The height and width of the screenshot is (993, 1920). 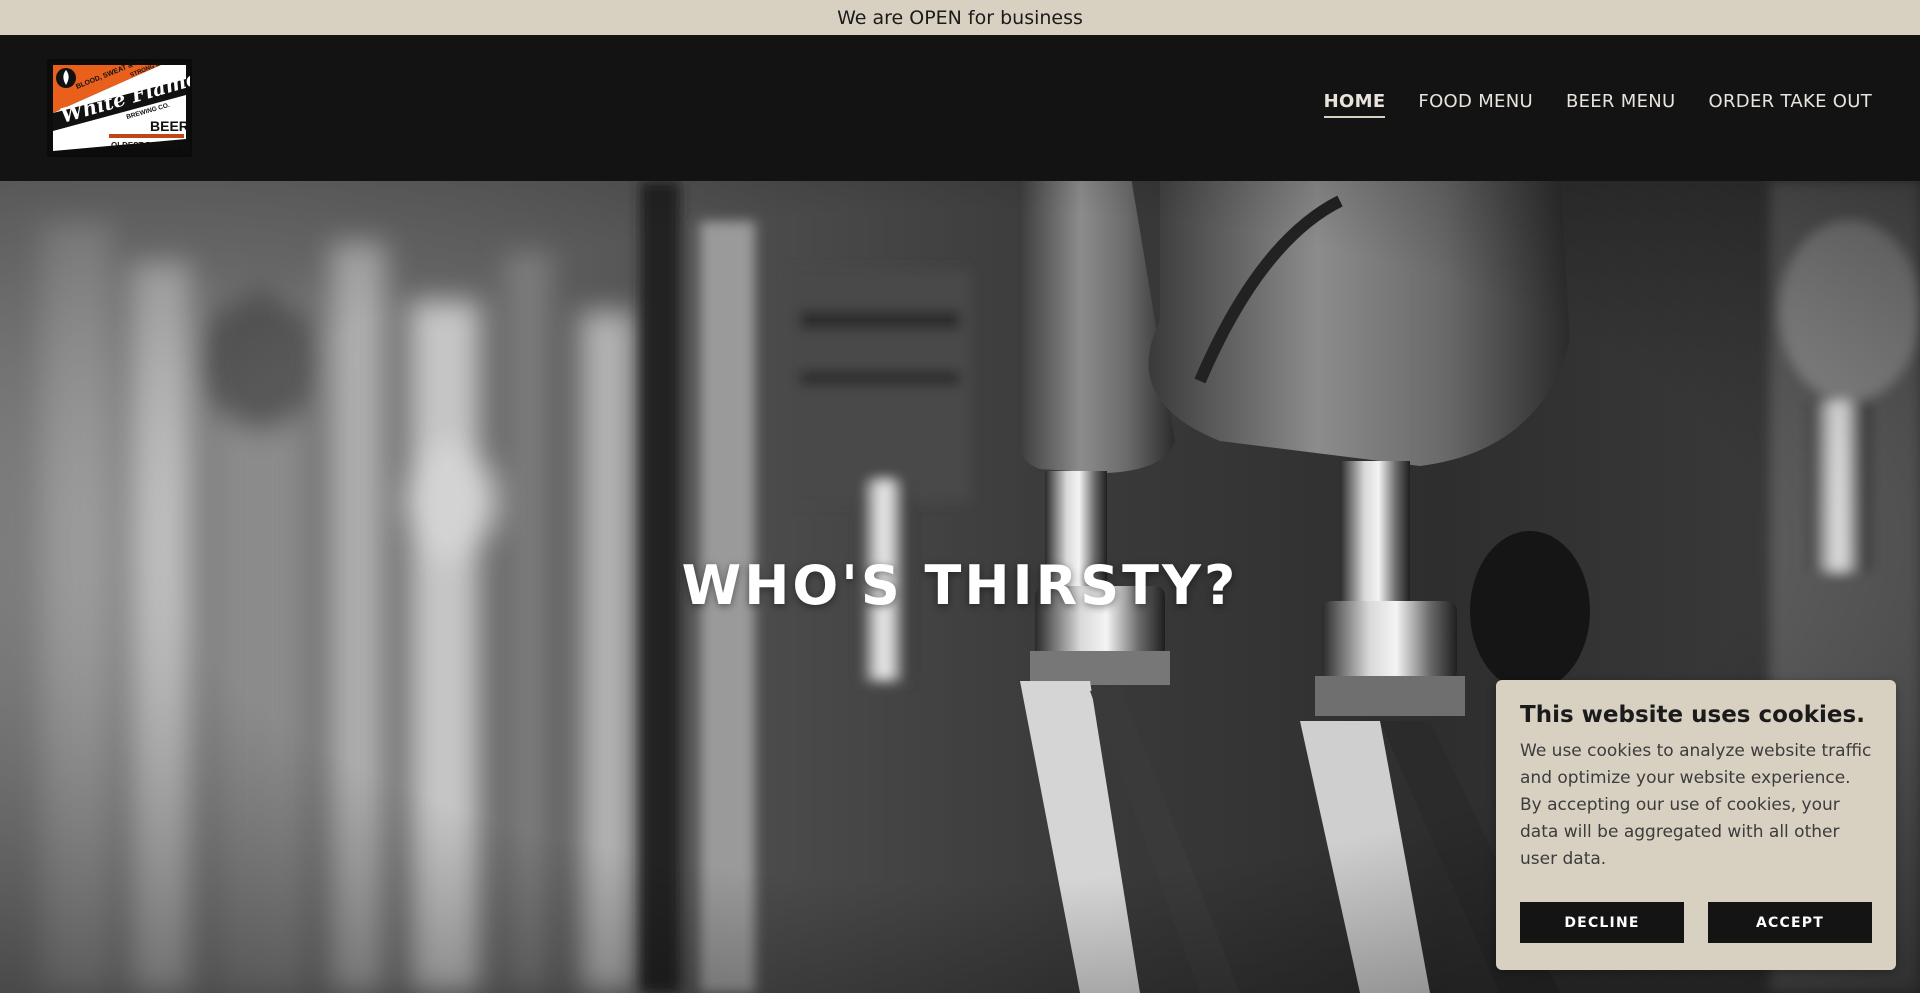 I want to click on hero-title: WHO'S THIRSTY?, so click(x=960, y=585).